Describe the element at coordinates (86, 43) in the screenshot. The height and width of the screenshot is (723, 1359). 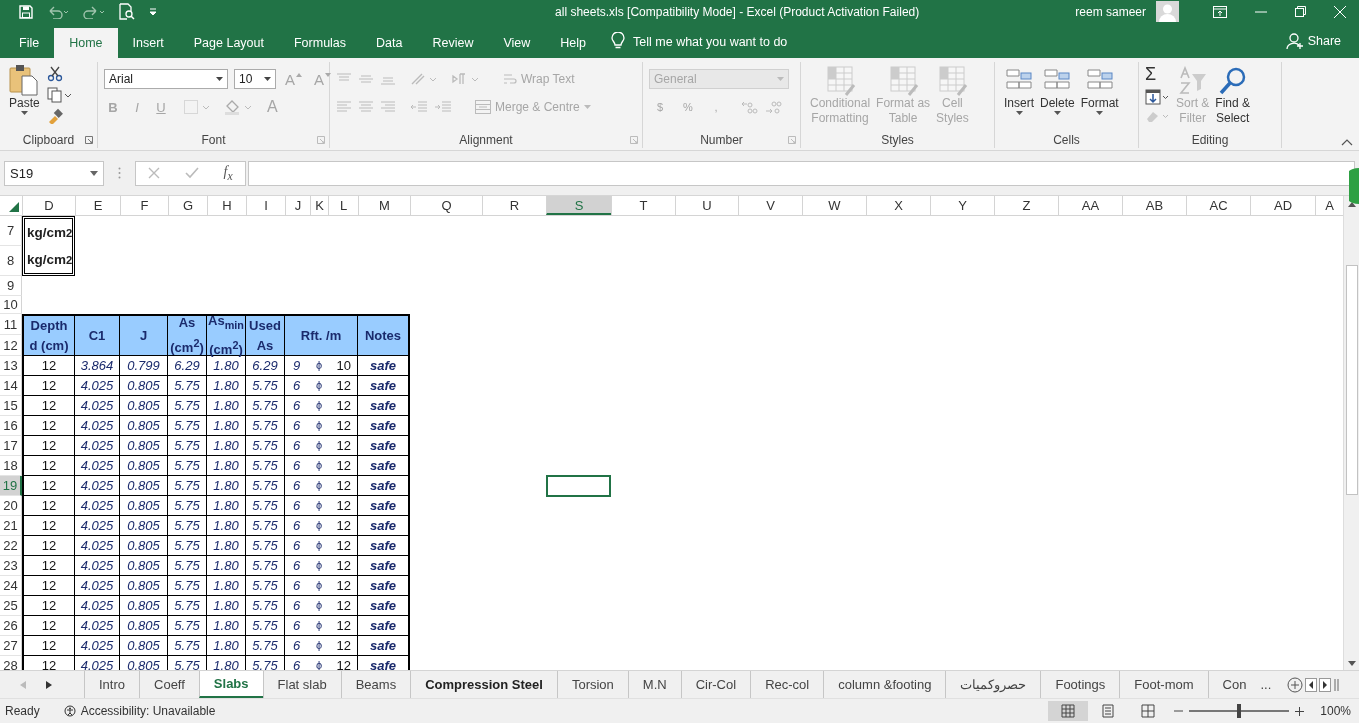
I see `ribbon-tab: Home` at that location.